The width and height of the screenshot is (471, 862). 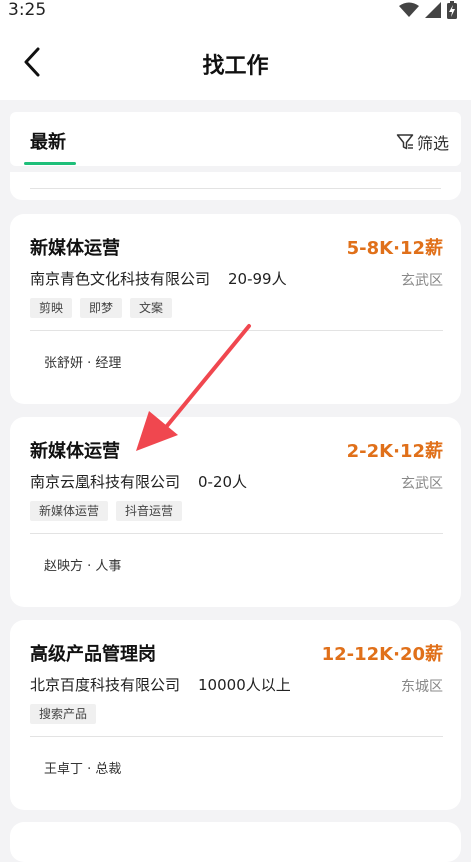 I want to click on filter-label: 筛选, so click(x=432, y=143).